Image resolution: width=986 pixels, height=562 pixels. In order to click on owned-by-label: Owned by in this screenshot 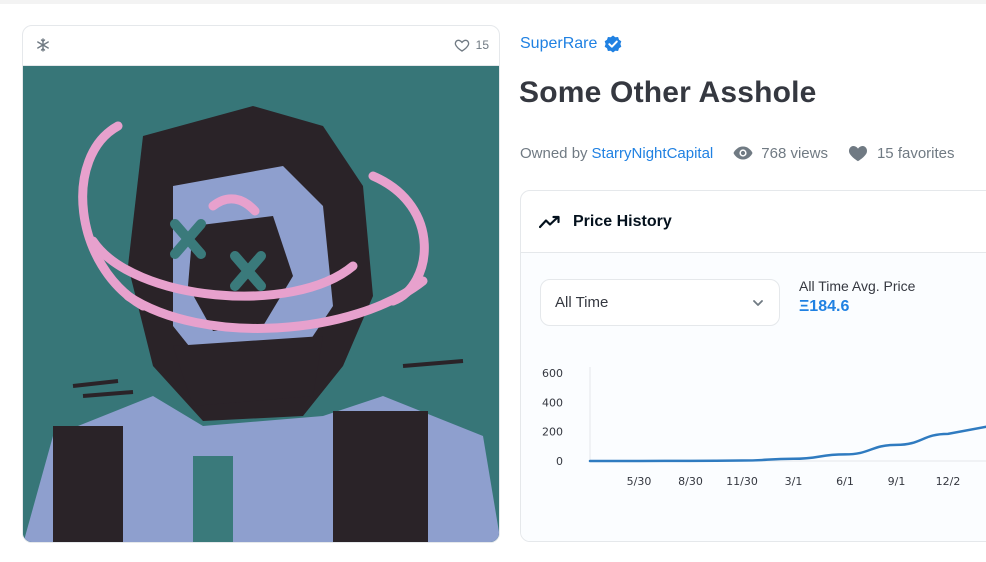, I will do `click(554, 153)`.